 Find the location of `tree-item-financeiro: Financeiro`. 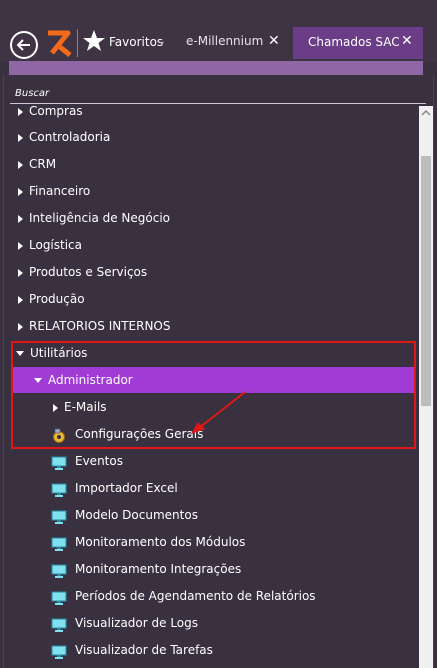

tree-item-financeiro: Financeiro is located at coordinates (54, 191).